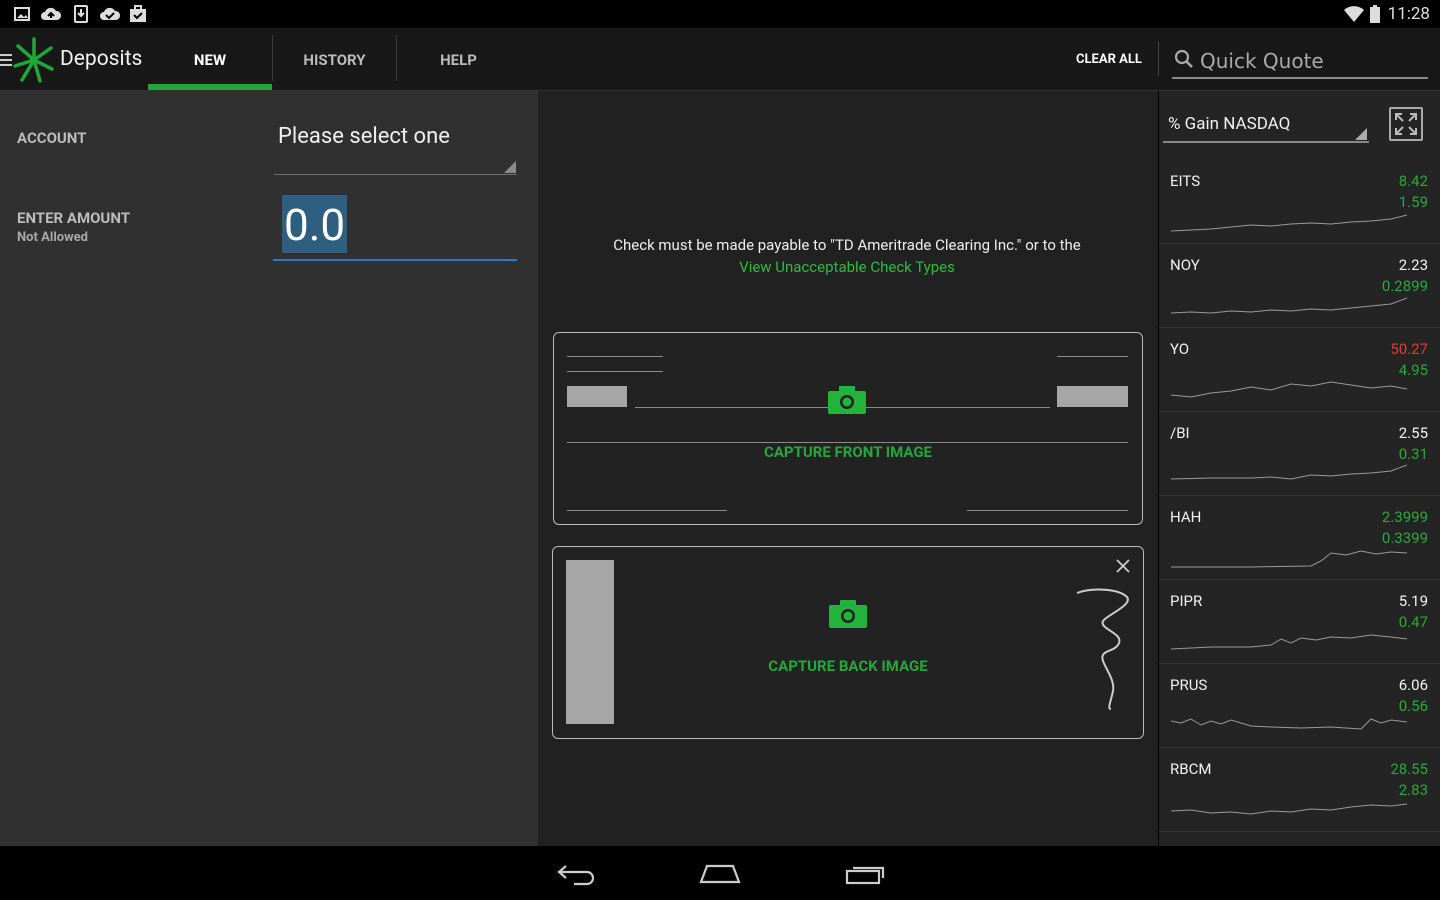  Describe the element at coordinates (101, 59) in the screenshot. I see `app-title: Deposits` at that location.